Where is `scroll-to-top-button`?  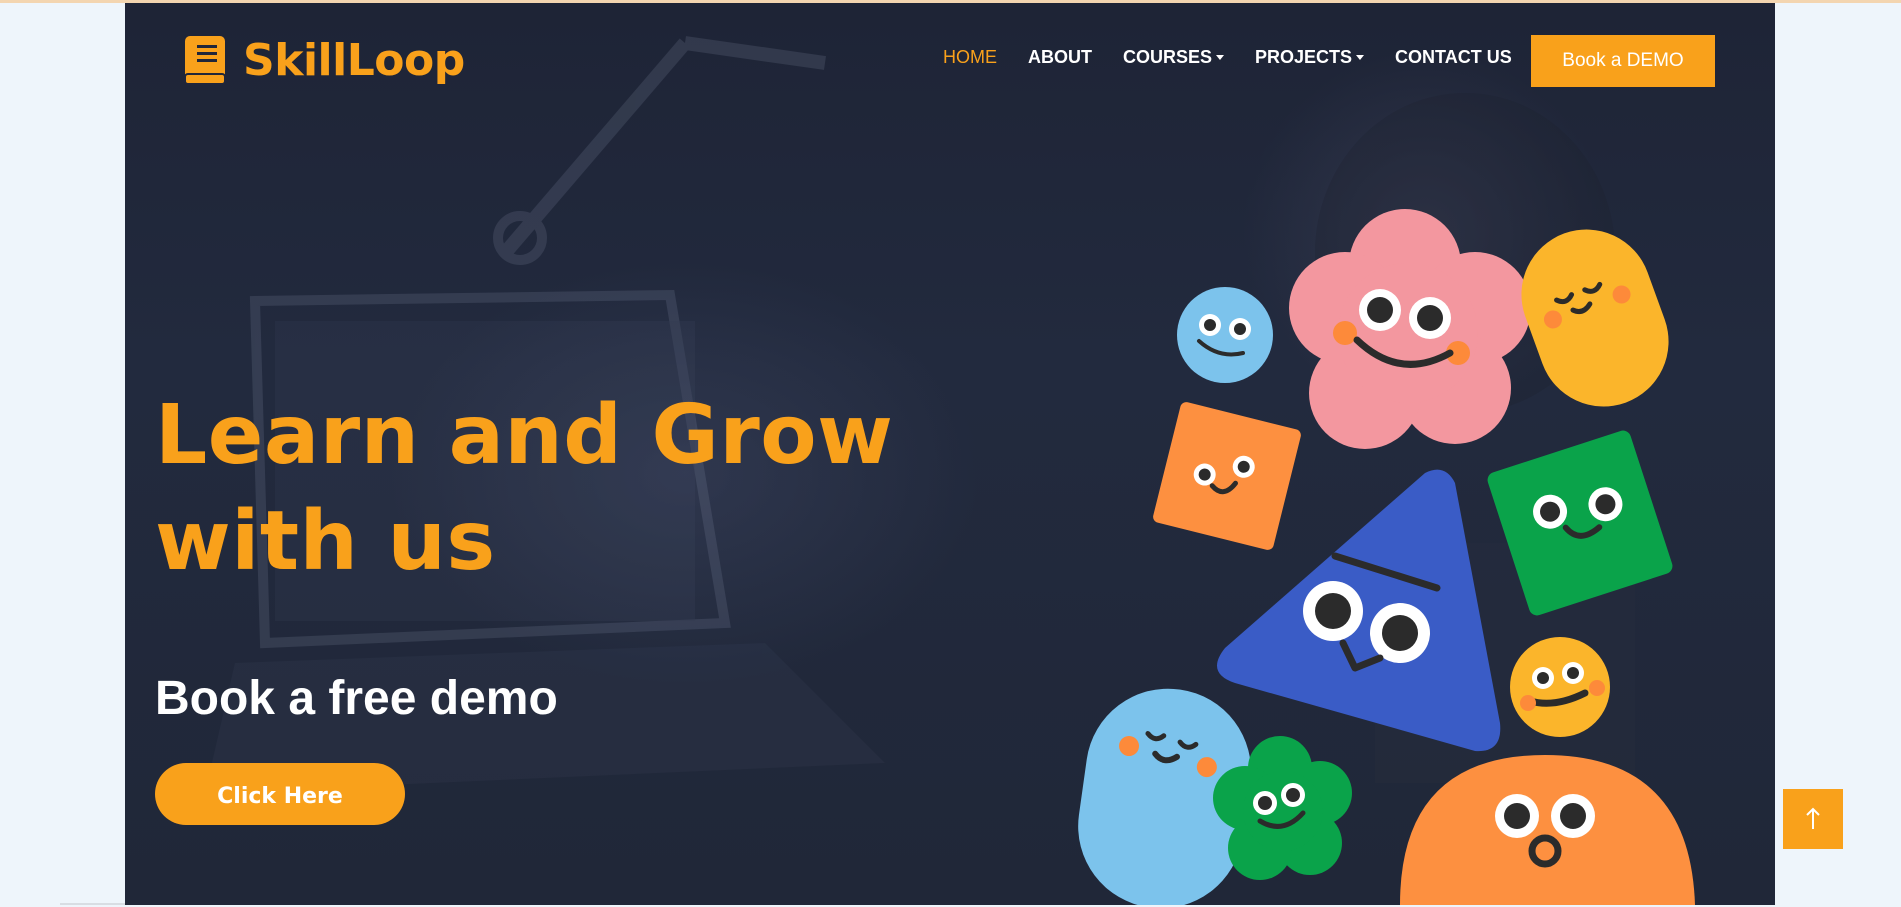 scroll-to-top-button is located at coordinates (1813, 819).